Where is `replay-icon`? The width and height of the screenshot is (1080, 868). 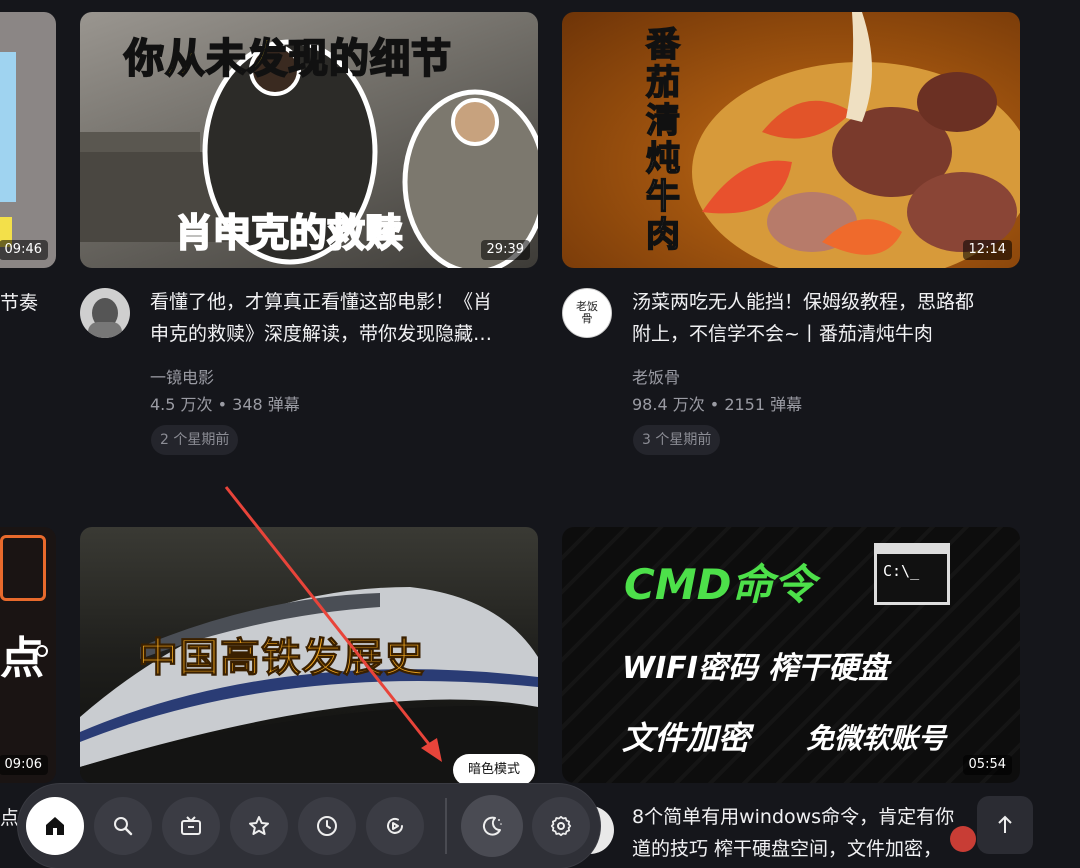 replay-icon is located at coordinates (395, 825).